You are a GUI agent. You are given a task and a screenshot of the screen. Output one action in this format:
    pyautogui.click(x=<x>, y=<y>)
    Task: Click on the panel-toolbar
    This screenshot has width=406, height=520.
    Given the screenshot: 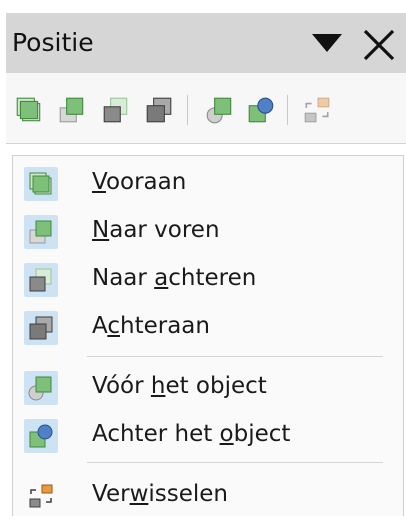 What is the action you would take?
    pyautogui.click(x=206, y=108)
    